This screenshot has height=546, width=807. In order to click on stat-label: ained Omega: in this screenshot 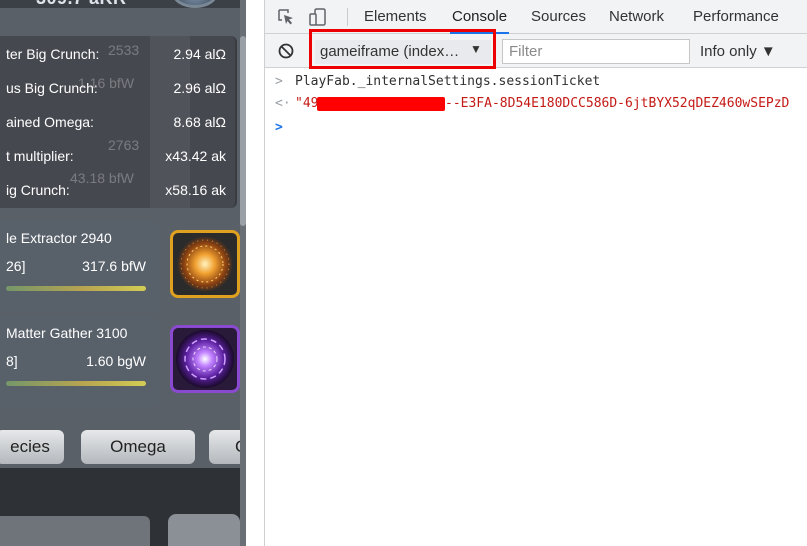, I will do `click(50, 122)`.